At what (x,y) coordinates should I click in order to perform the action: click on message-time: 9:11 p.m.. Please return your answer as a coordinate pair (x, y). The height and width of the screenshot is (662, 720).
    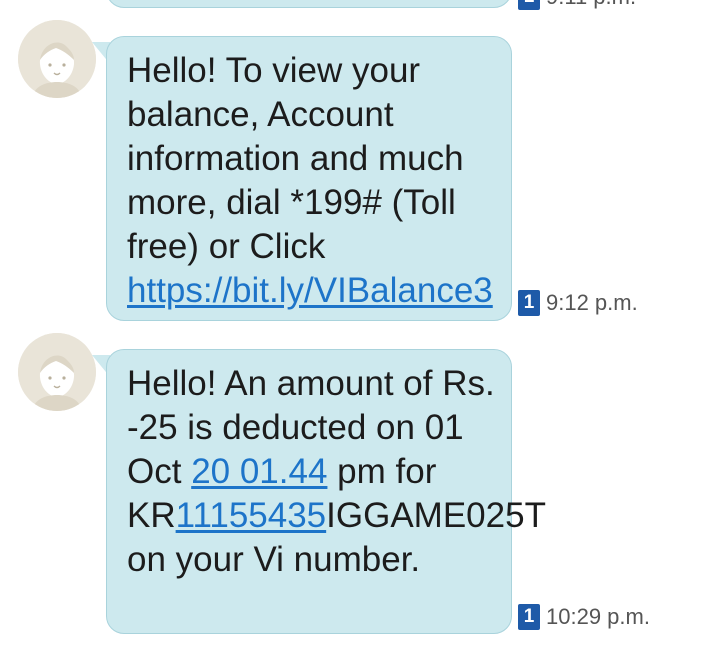
    Looking at the image, I should click on (591, 5).